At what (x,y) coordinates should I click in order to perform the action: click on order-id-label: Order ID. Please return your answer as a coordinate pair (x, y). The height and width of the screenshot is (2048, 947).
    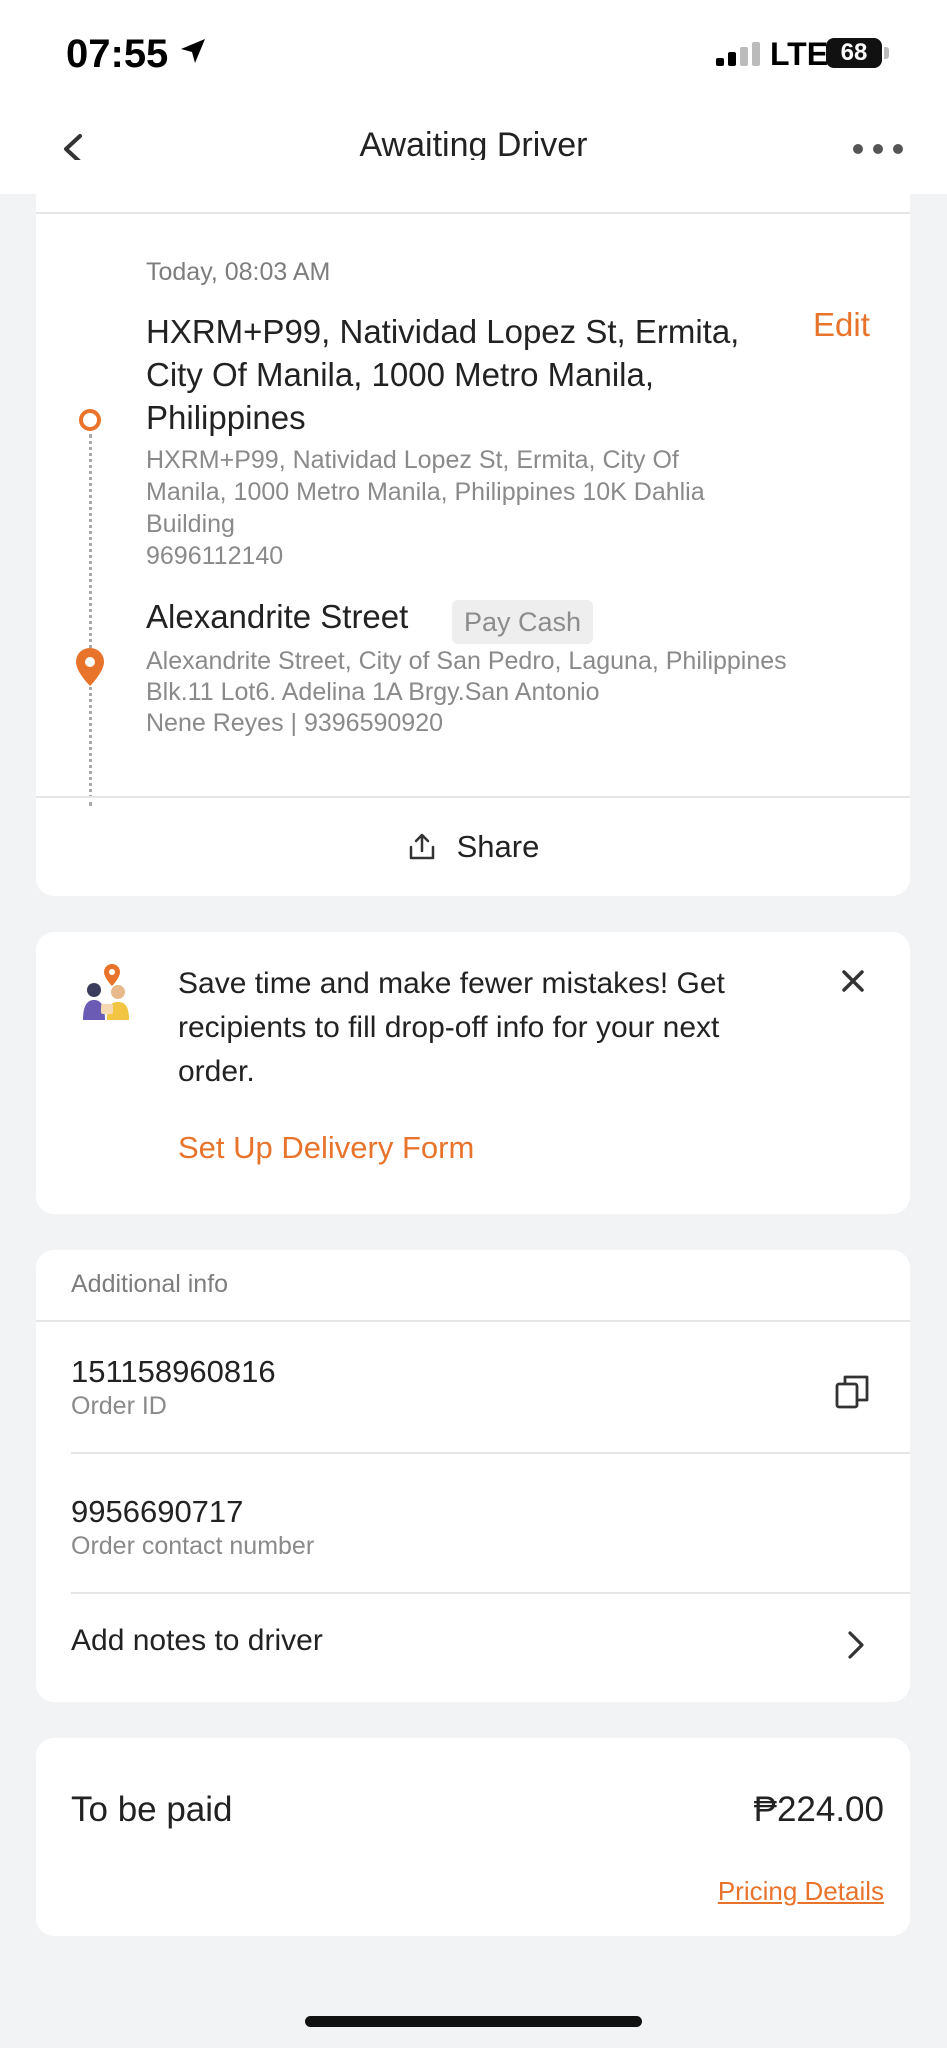
    Looking at the image, I should click on (119, 1406).